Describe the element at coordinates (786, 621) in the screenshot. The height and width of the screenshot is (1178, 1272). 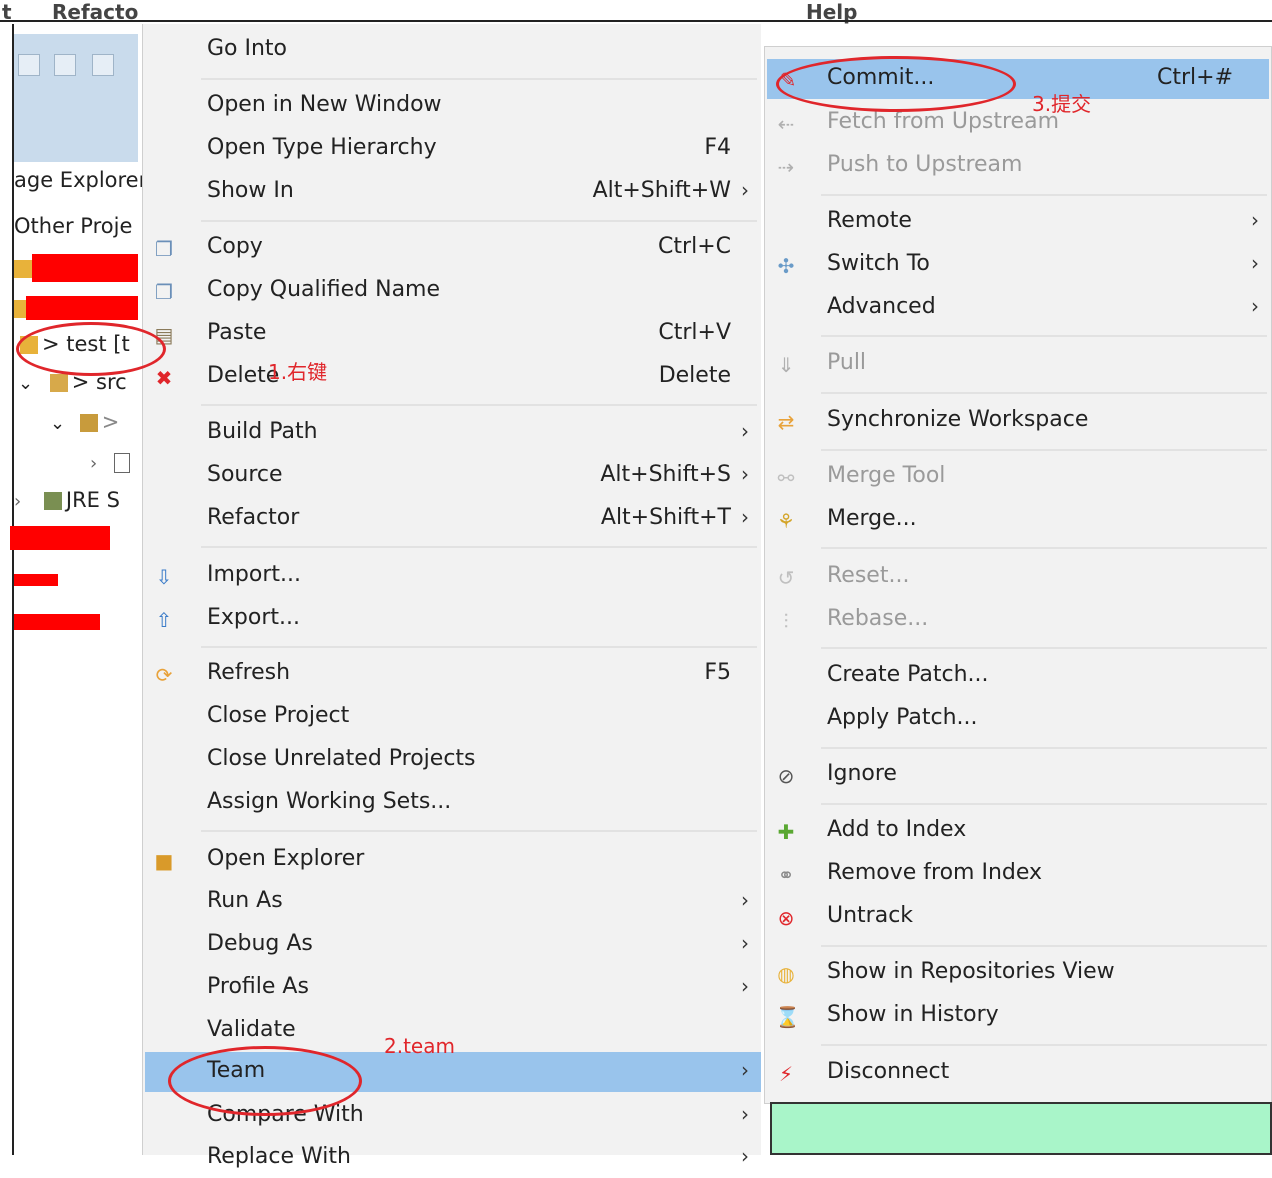
I see `rebase-icon: ⫶` at that location.